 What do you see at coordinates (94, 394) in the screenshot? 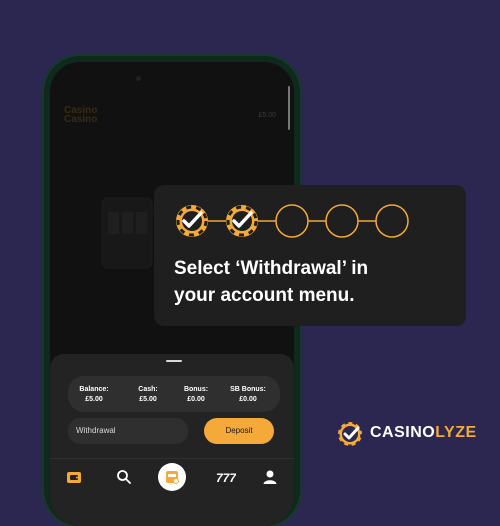
I see `balance-item: Balance: £5.00` at bounding box center [94, 394].